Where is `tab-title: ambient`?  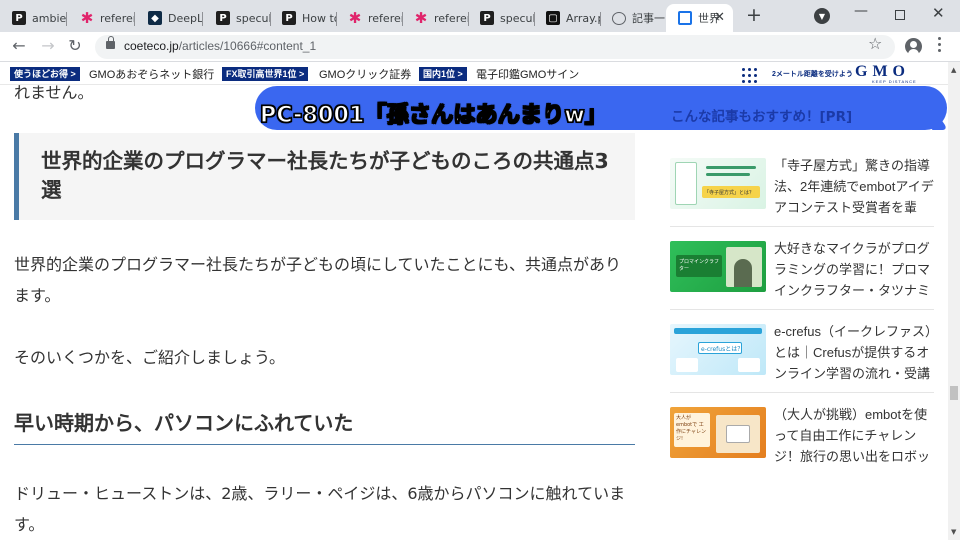
tab-title: ambient is located at coordinates (49, 18).